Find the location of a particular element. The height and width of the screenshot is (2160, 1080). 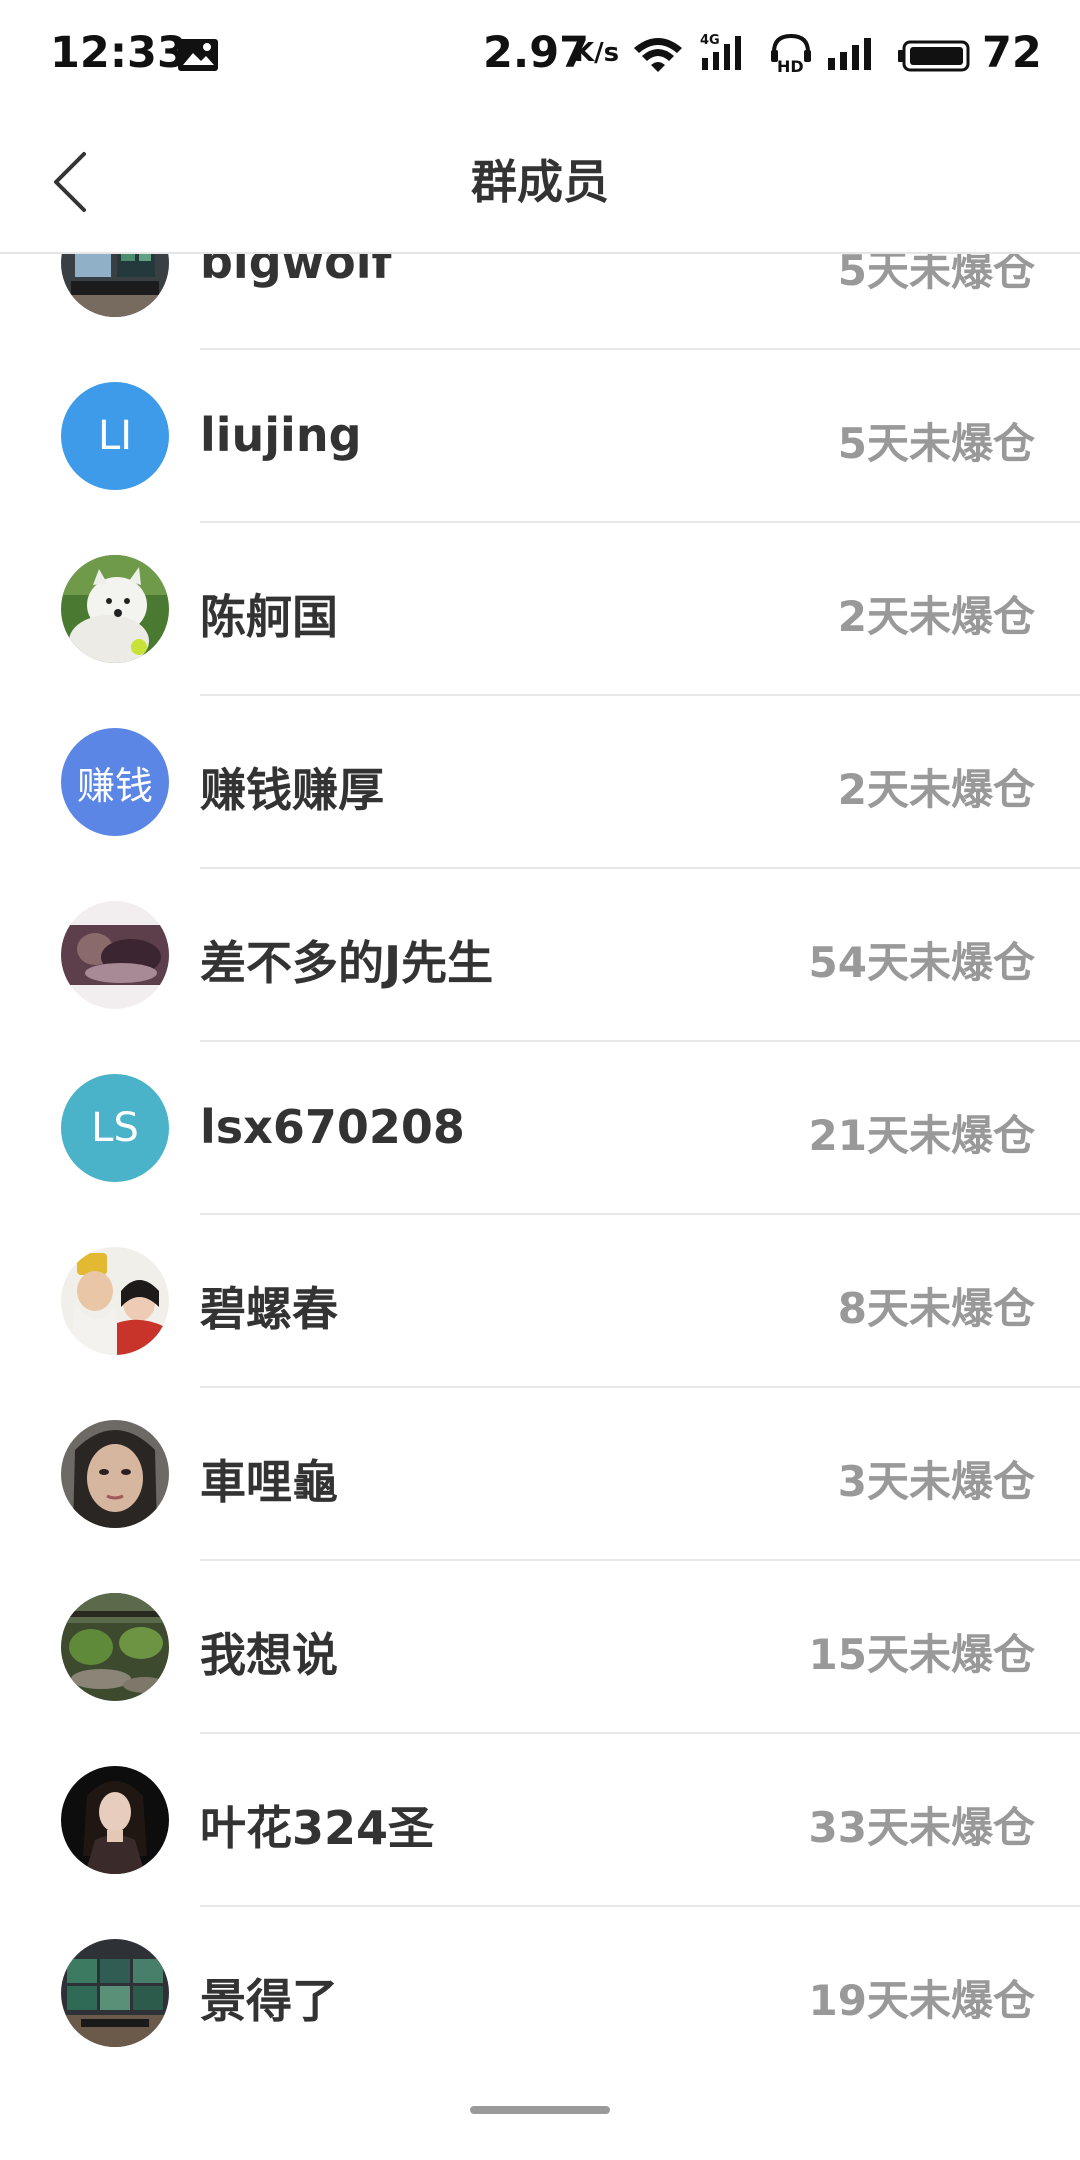

member-name: bigwolf is located at coordinates (296, 270).